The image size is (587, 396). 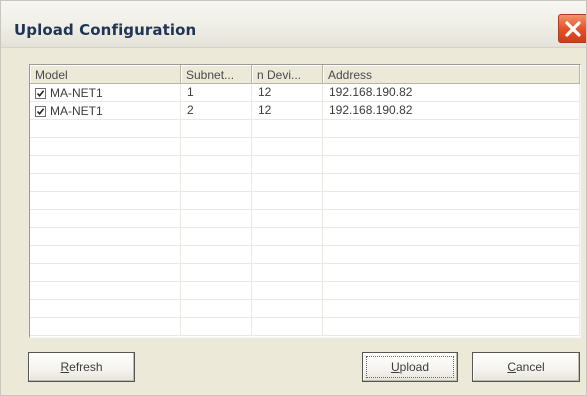 What do you see at coordinates (105, 74) in the screenshot?
I see `column-header-model: Model` at bounding box center [105, 74].